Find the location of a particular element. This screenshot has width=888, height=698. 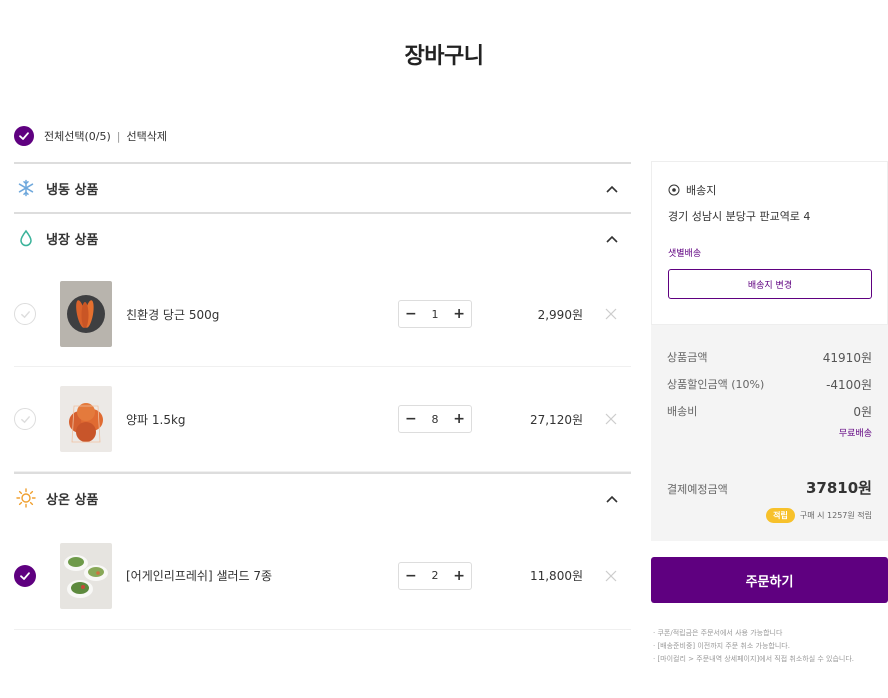

item-price: 27,120원 is located at coordinates (556, 419).